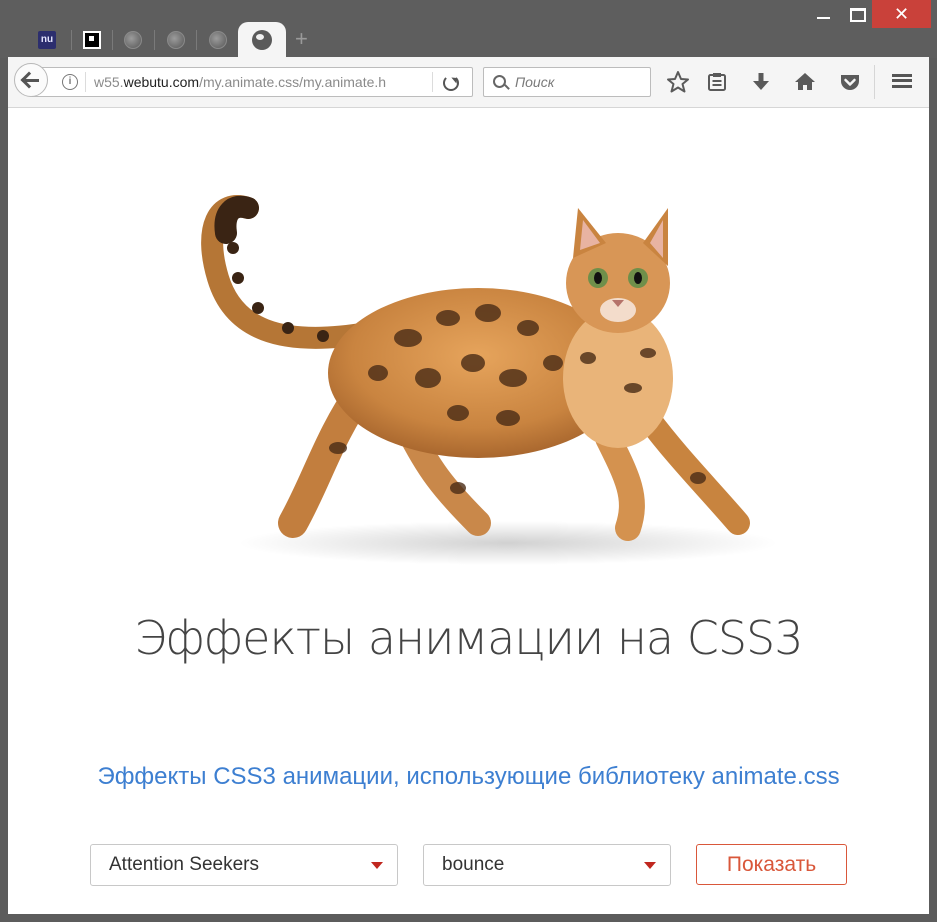  I want to click on menu-icon, so click(902, 81).